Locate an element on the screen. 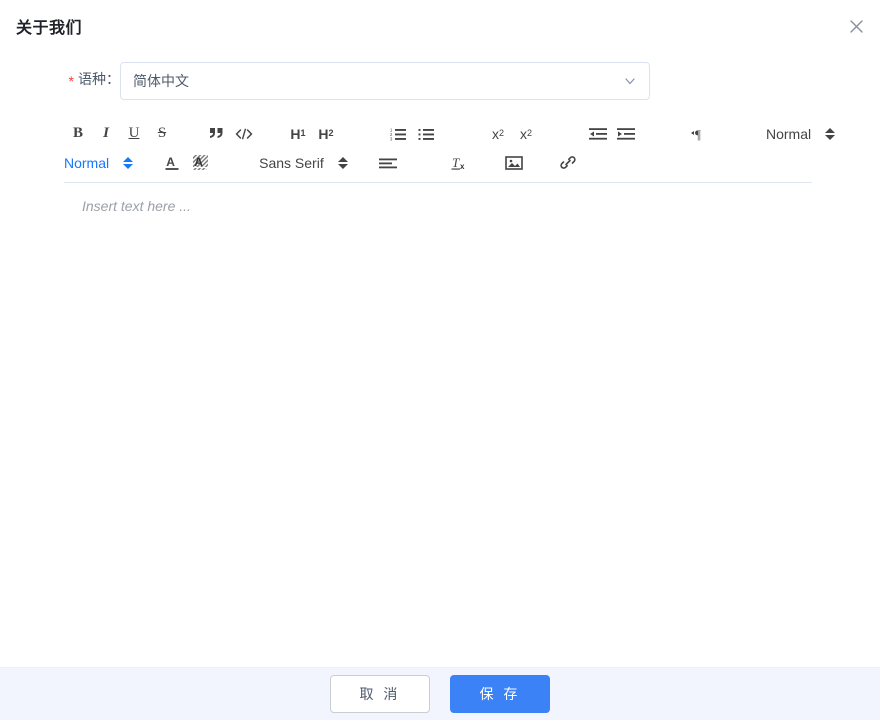  font-family-picker: Sans Serif is located at coordinates (303, 163).